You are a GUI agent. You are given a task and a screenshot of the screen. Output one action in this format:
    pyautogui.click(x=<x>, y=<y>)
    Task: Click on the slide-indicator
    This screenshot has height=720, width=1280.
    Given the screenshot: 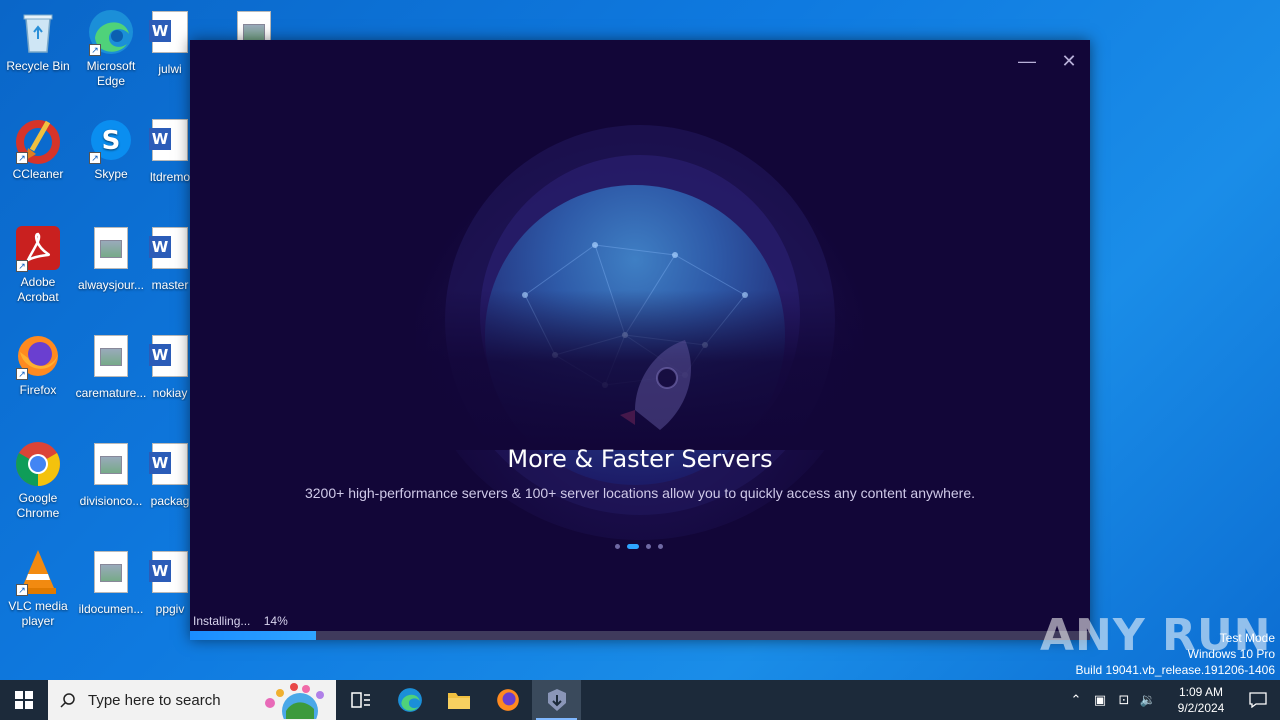 What is the action you would take?
    pyautogui.click(x=639, y=546)
    